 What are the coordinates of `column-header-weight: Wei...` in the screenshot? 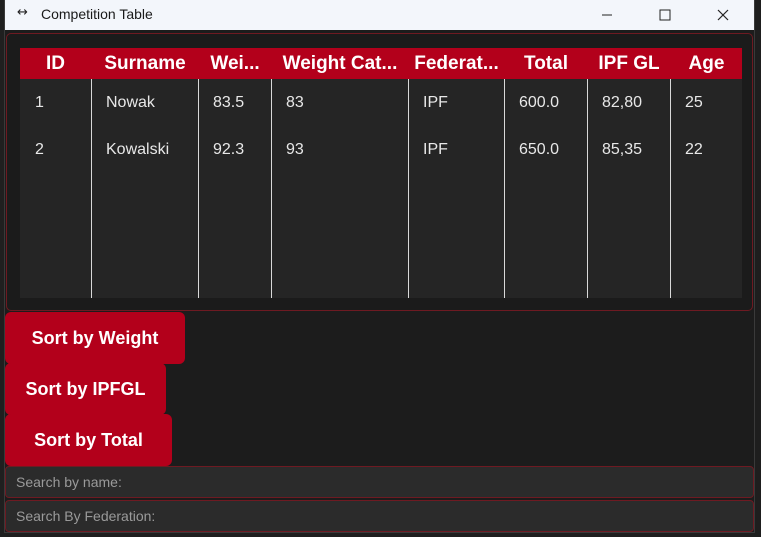 It's located at (235, 63).